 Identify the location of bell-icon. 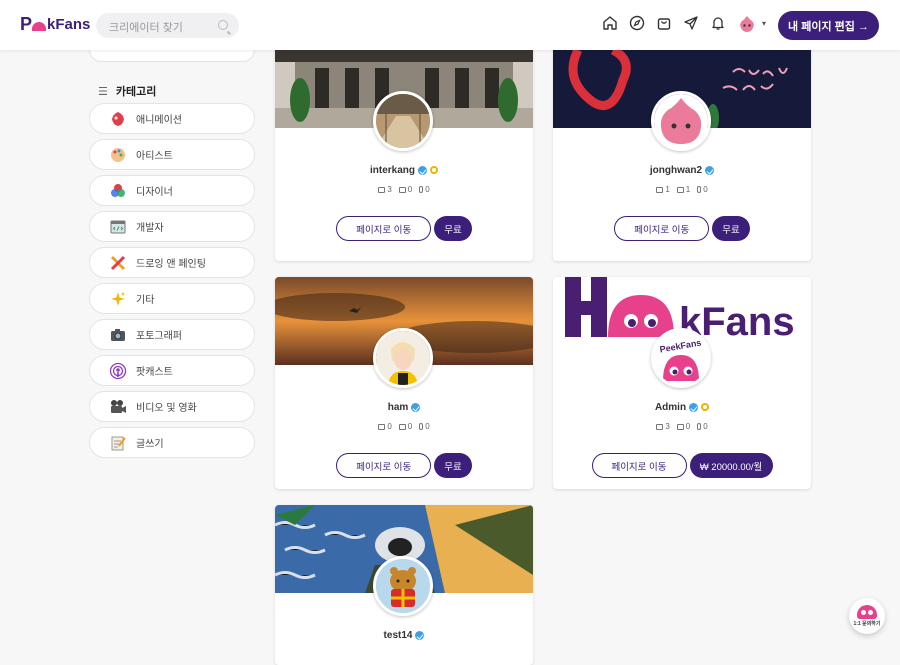
(718, 23).